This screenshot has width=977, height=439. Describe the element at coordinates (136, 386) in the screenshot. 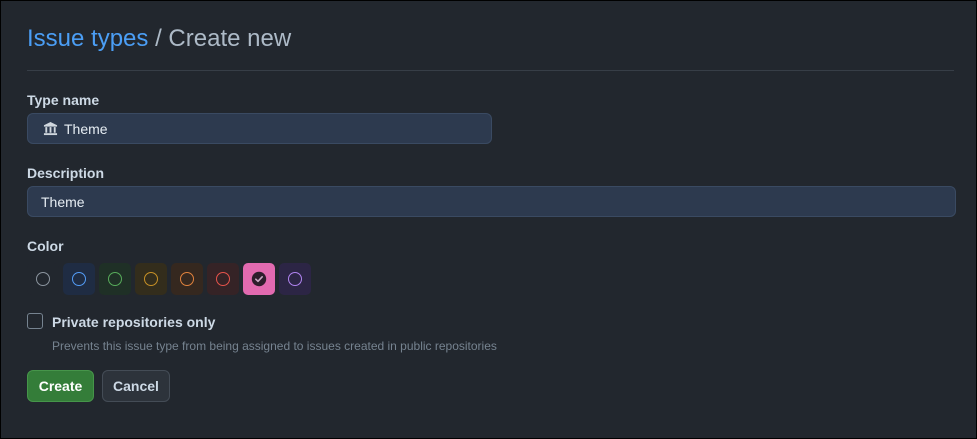

I see `cancel-button: Cancel` at that location.